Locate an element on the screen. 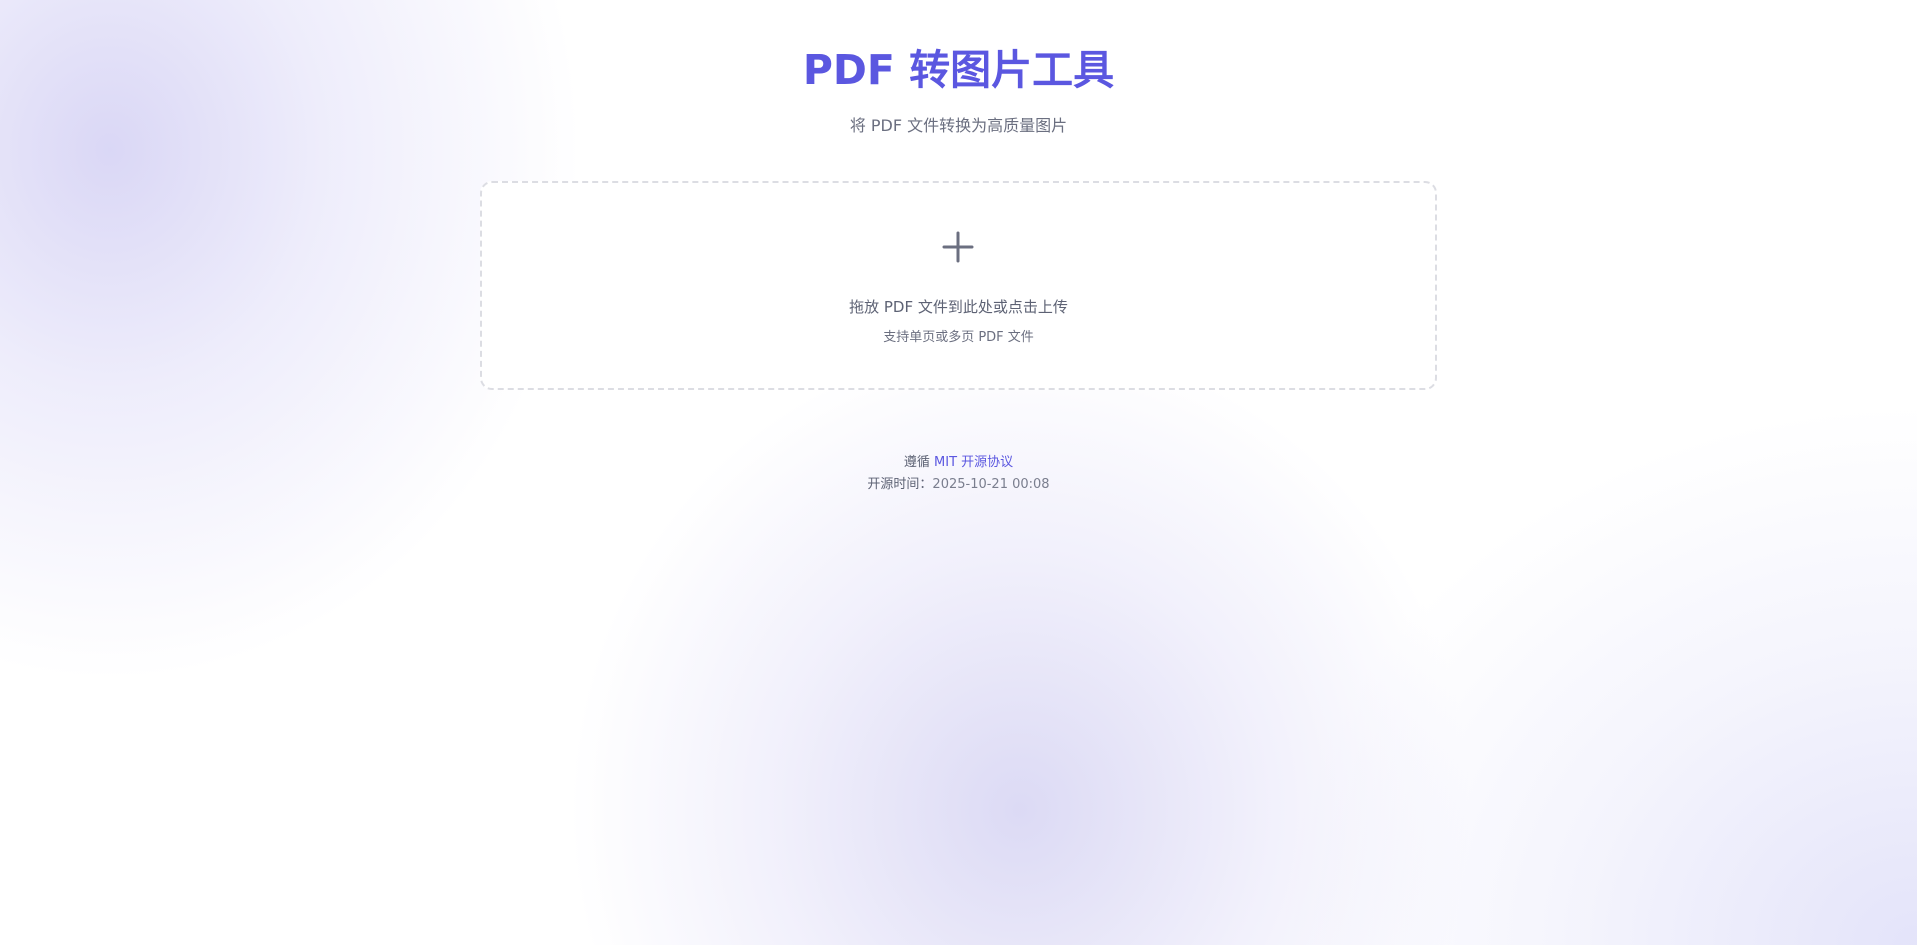 The width and height of the screenshot is (1917, 945). release-time-label: 开源时间： is located at coordinates (900, 484).